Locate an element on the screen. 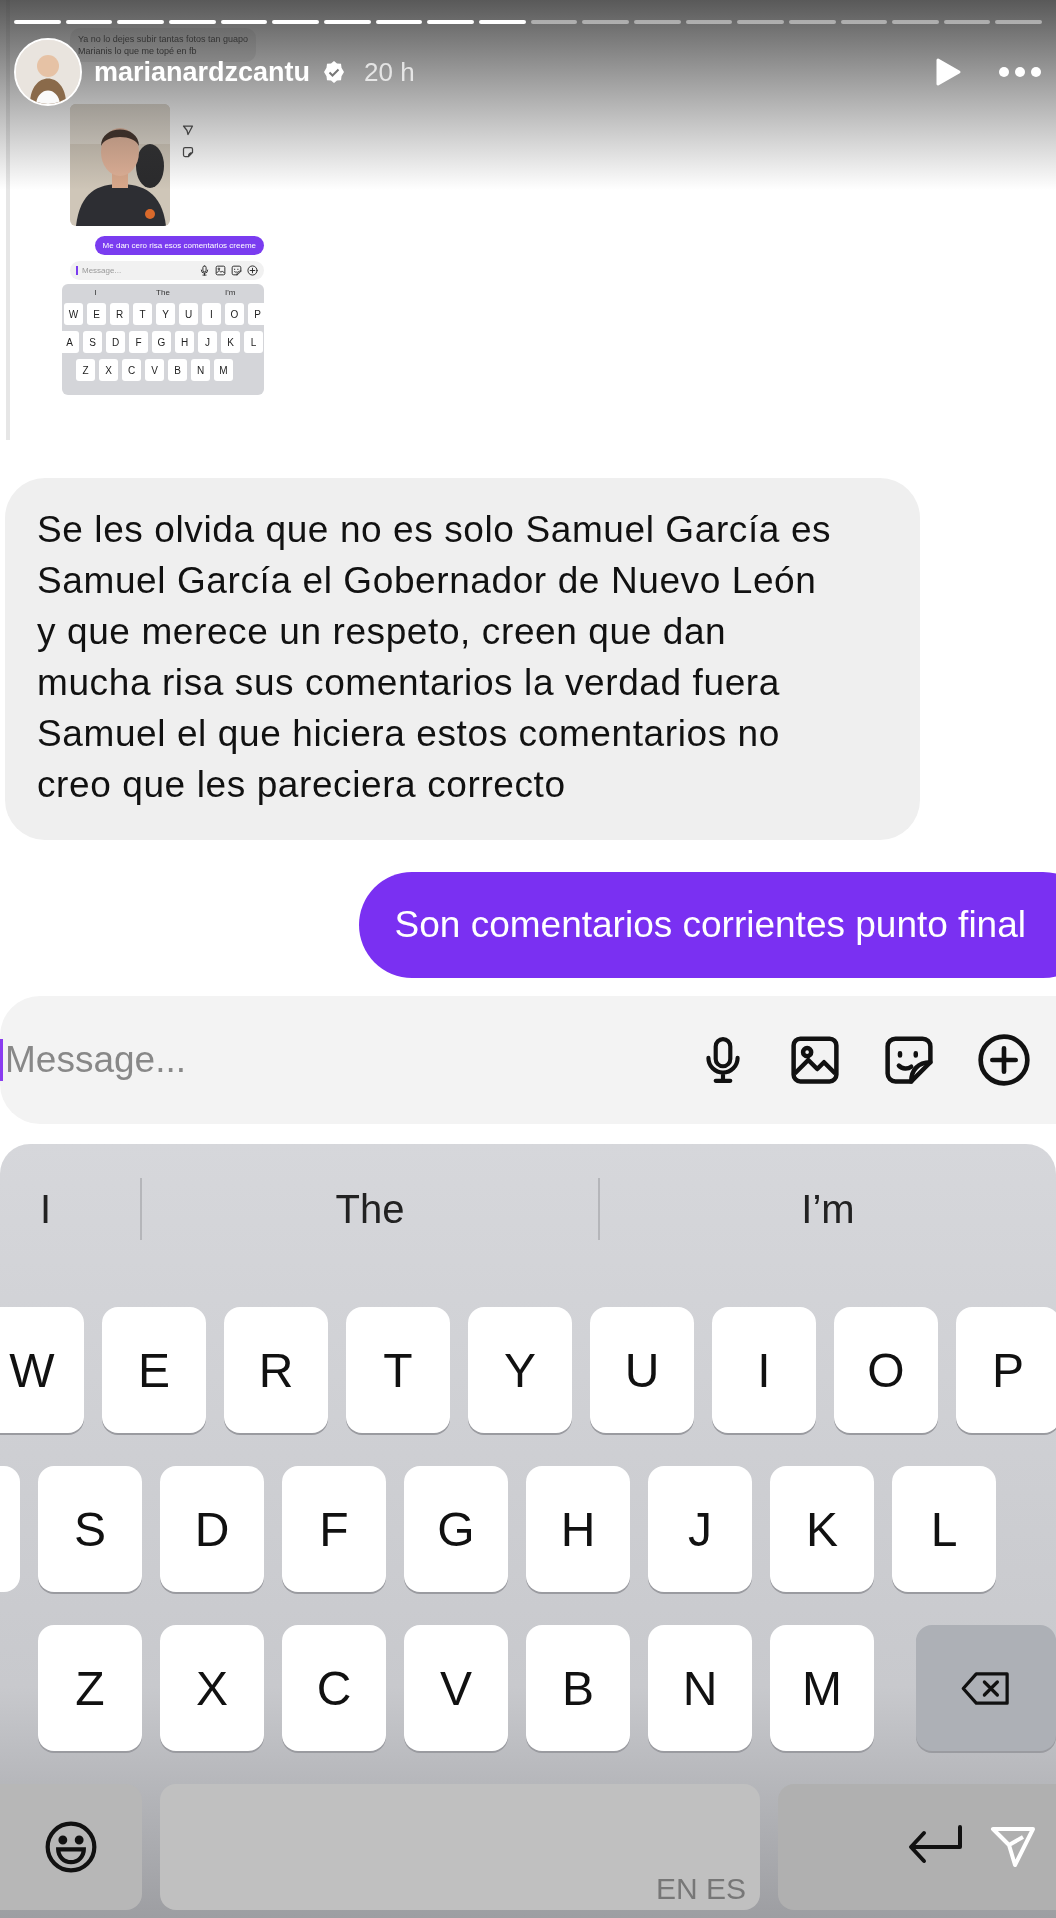 This screenshot has height=1918, width=1056. smiley-icon is located at coordinates (71, 1847).